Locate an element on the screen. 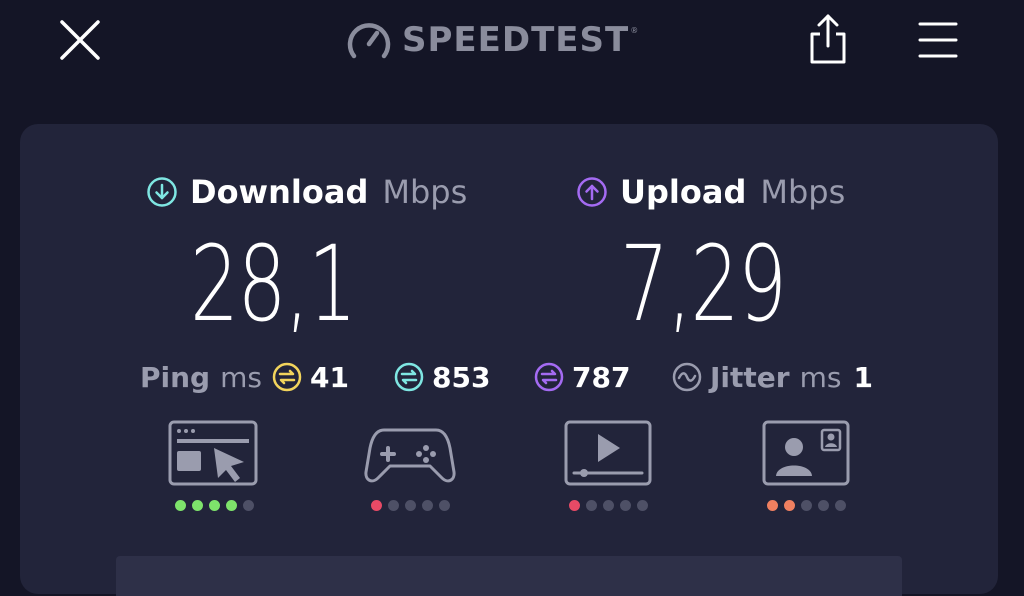 The height and width of the screenshot is (596, 1024). jitter-value: 1 is located at coordinates (863, 377).